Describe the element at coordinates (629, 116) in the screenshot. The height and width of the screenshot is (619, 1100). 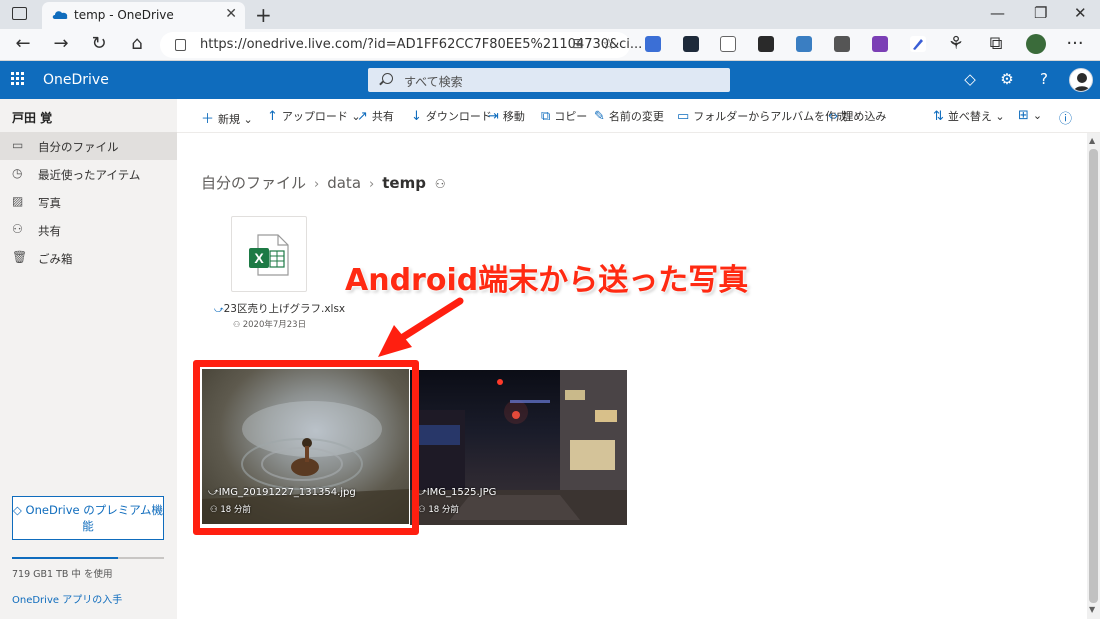
I see `rename-button: ✎ 名前の変更` at that location.